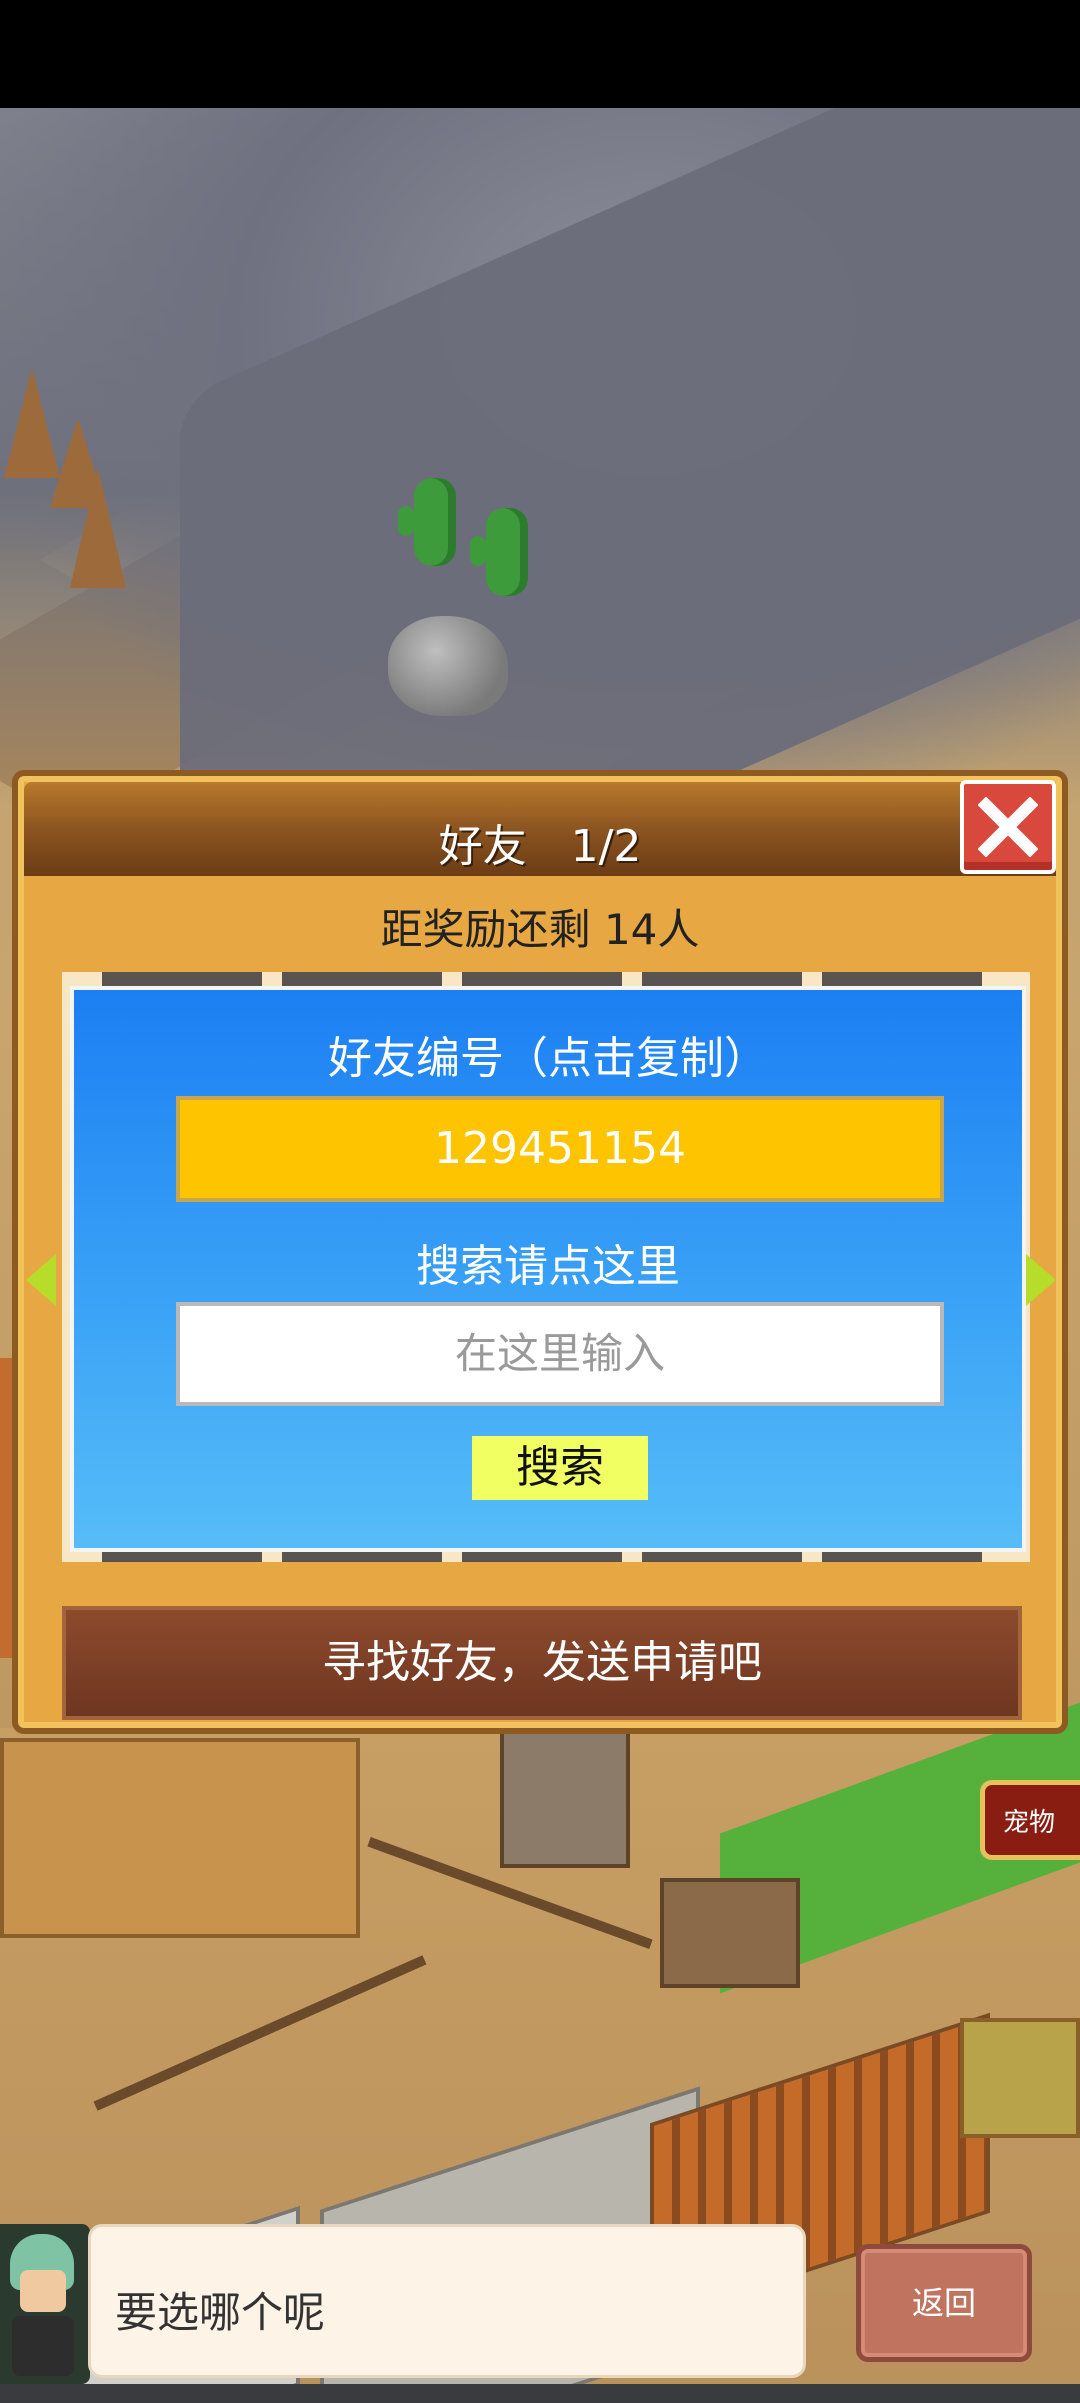  Describe the element at coordinates (448, 666) in the screenshot. I see `boulder` at that location.